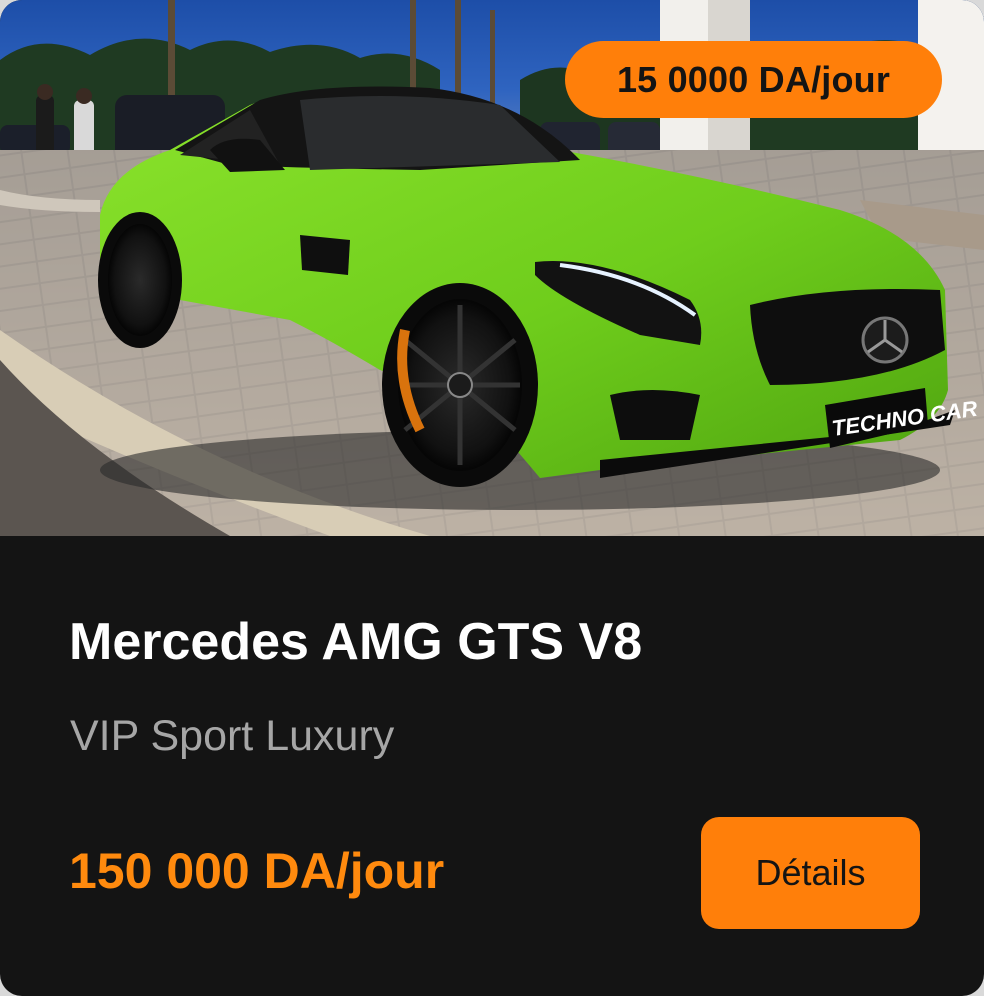 This screenshot has width=984, height=996. What do you see at coordinates (753, 79) in the screenshot?
I see `price-badge: 15 0000 DA/jour` at bounding box center [753, 79].